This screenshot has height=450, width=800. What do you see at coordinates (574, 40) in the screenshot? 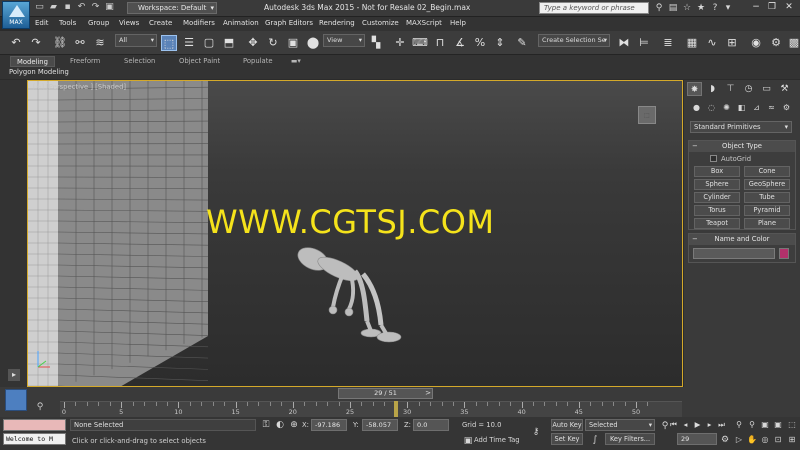
I see `named-selection-dropdown: Create Selection Se` at bounding box center [574, 40].